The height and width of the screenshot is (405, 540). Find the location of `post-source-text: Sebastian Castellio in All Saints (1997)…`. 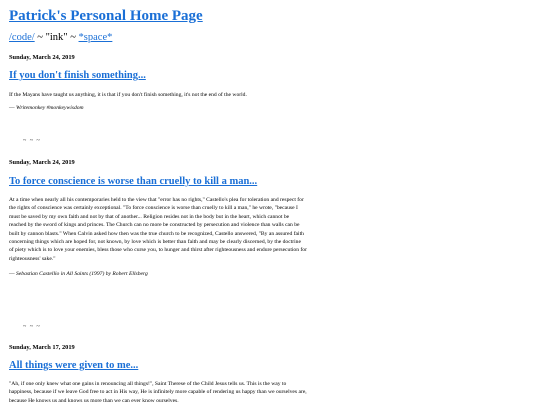

post-source-text: Sebastian Castellio in All Saints (1997)… is located at coordinates (82, 274).